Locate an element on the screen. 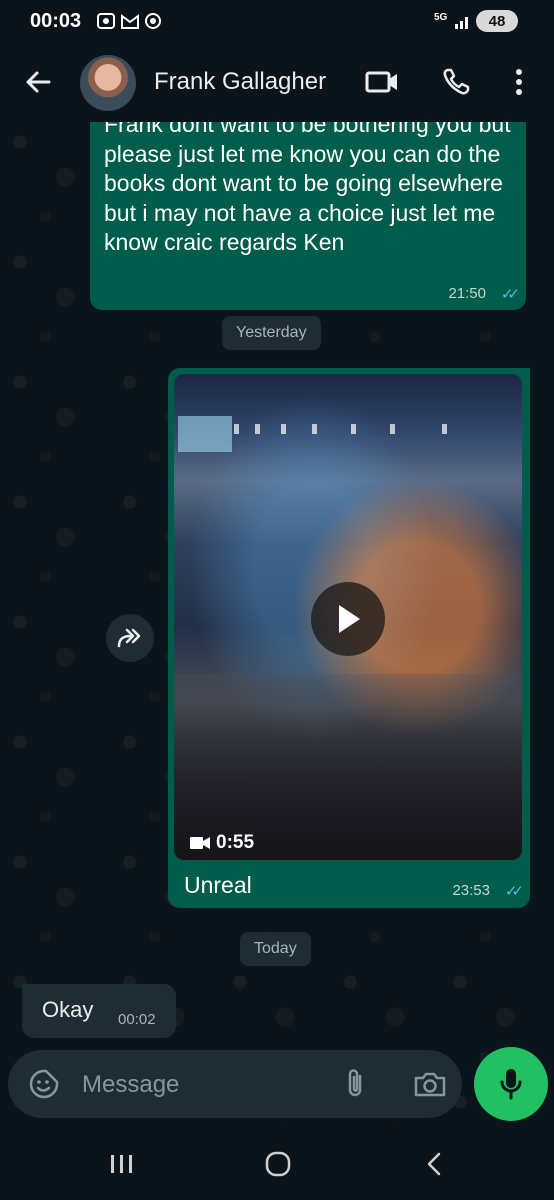 This screenshot has height=1200, width=554. sticker-icon is located at coordinates (44, 1084).